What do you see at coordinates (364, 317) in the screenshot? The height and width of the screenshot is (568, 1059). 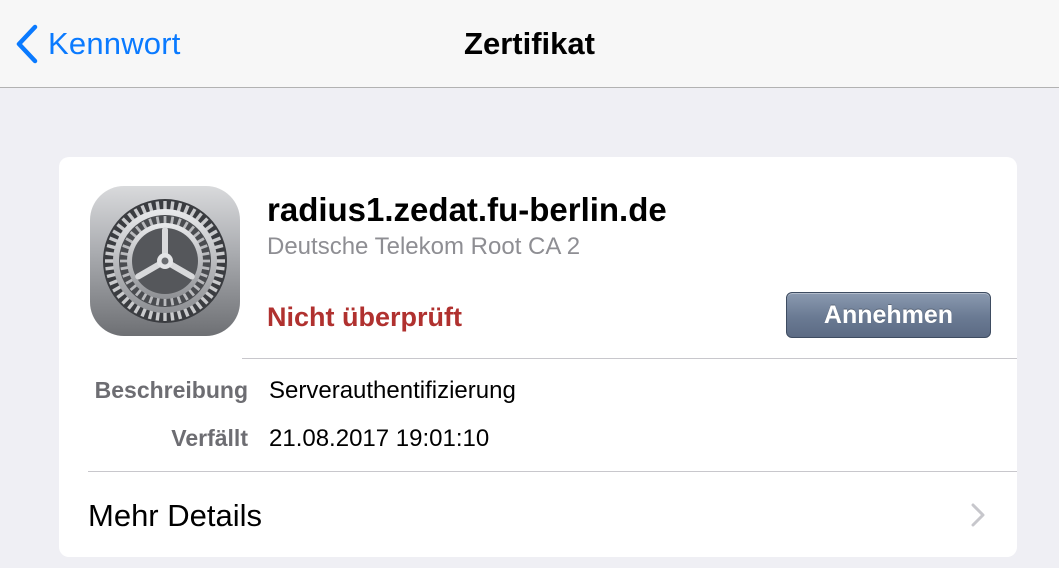 I see `verification-status: Nicht überprüft` at bounding box center [364, 317].